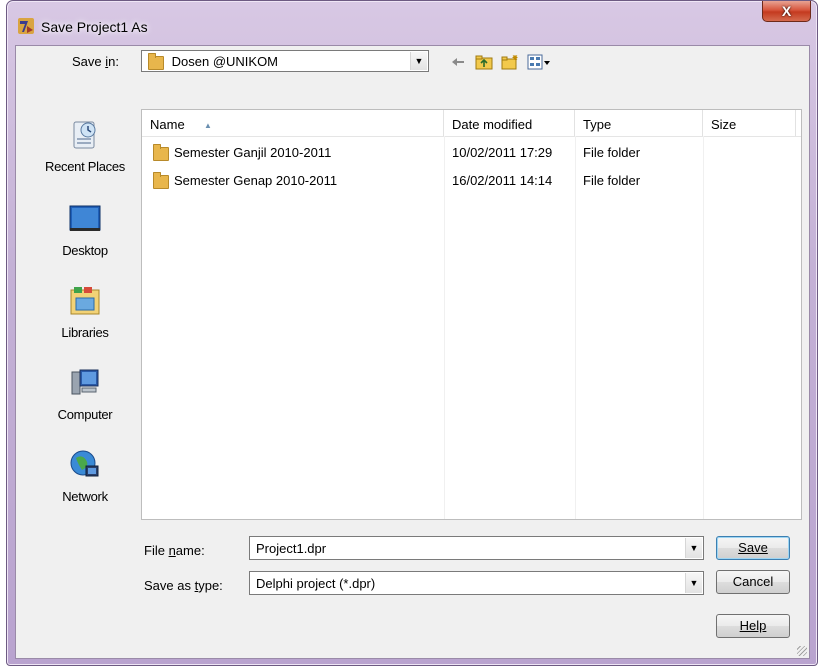 The width and height of the screenshot is (823, 672). I want to click on help-button-label: Help, so click(753, 625).